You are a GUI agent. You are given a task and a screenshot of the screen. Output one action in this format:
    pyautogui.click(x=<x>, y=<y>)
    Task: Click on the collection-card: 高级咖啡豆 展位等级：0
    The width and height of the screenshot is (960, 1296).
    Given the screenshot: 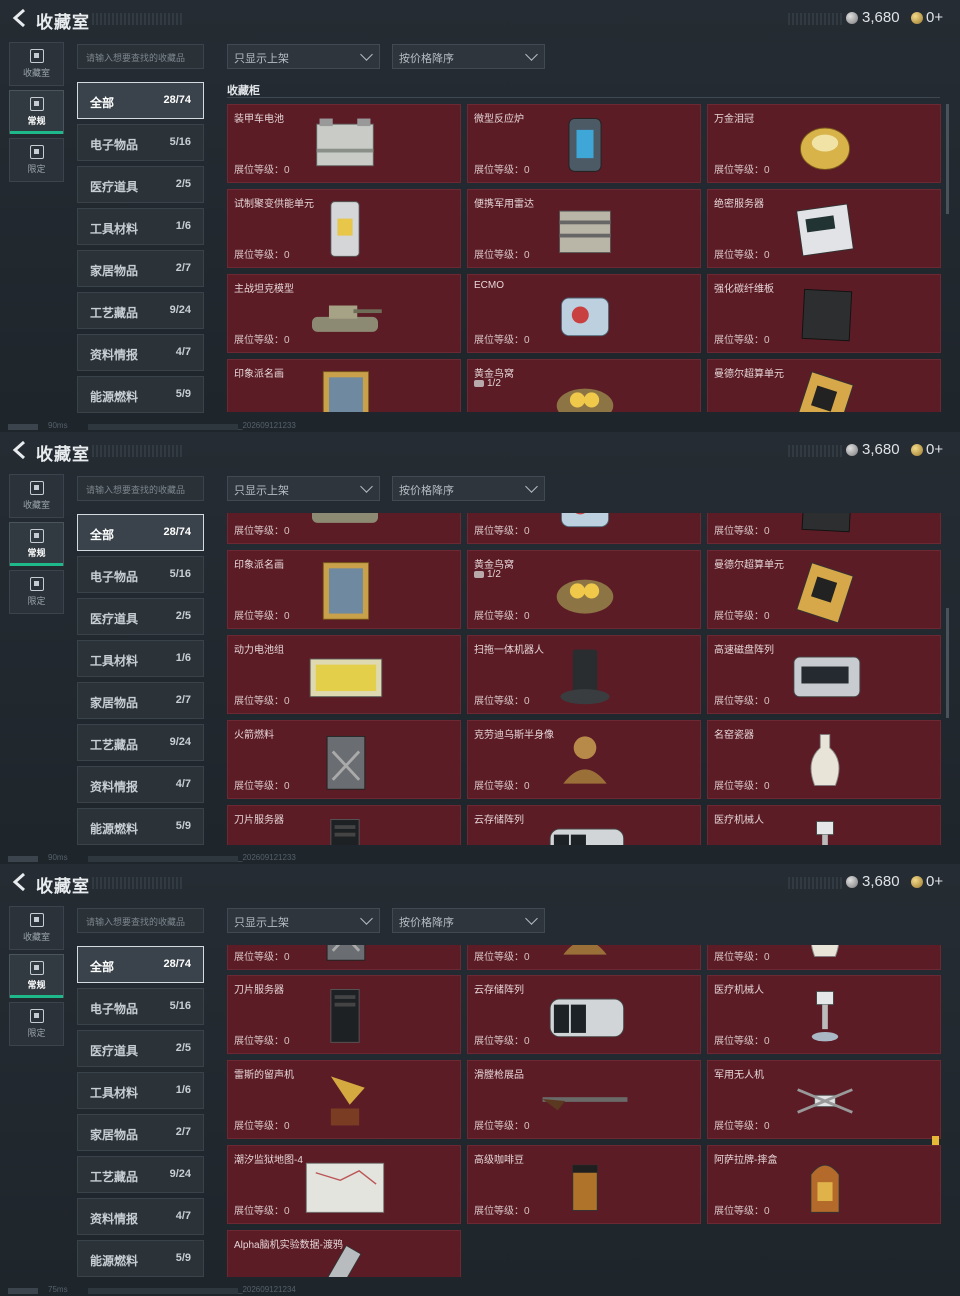 What is the action you would take?
    pyautogui.click(x=584, y=1184)
    